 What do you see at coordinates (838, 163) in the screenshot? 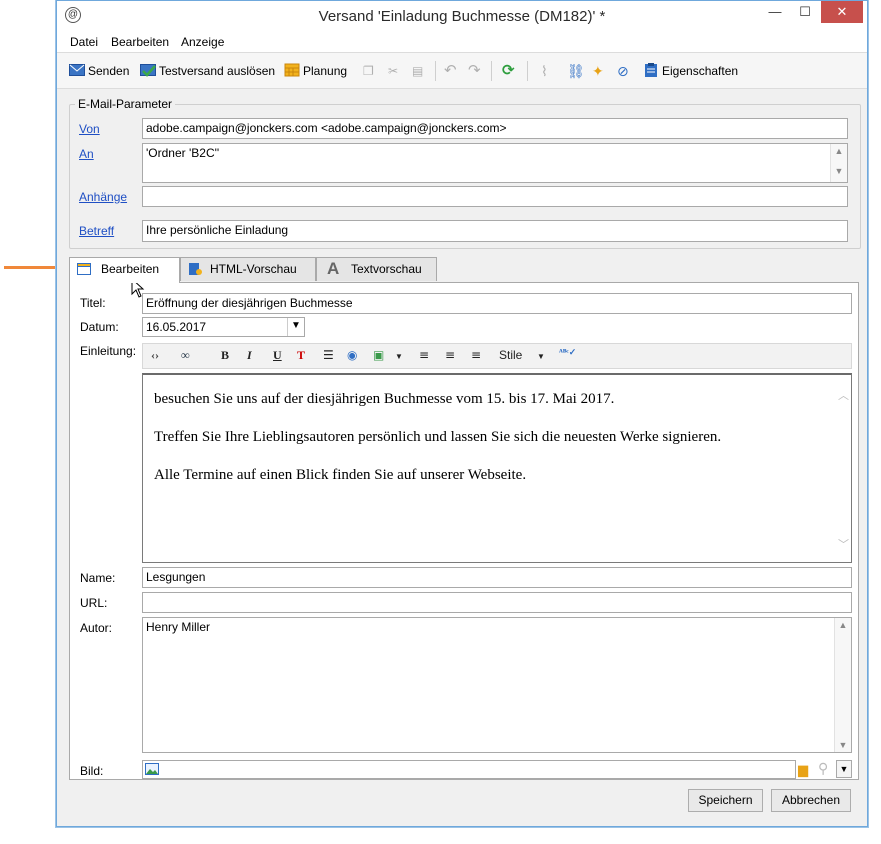
I see `to-scrollbar: ▲ ▼` at bounding box center [838, 163].